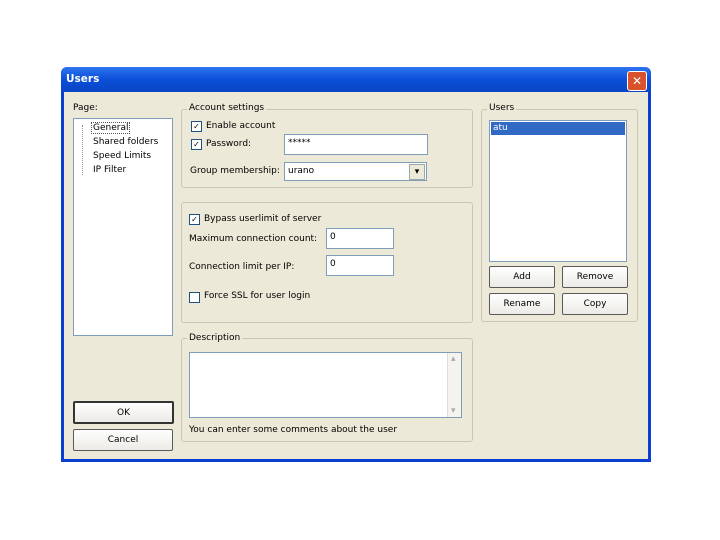  Describe the element at coordinates (360, 265) in the screenshot. I see `connection-per-ip-input: 0` at that location.